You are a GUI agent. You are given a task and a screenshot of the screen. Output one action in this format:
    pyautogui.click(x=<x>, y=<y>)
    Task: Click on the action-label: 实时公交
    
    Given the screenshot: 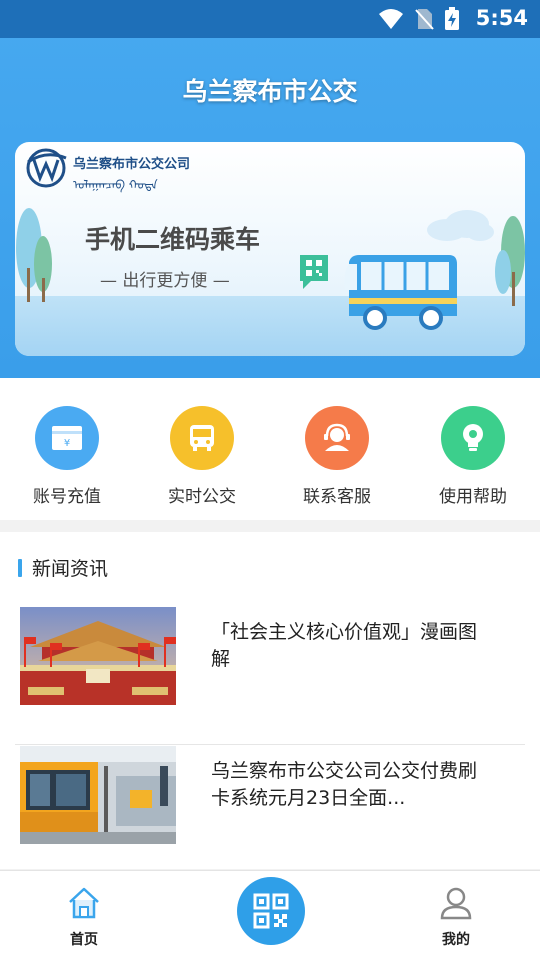 What is the action you would take?
    pyautogui.click(x=202, y=497)
    